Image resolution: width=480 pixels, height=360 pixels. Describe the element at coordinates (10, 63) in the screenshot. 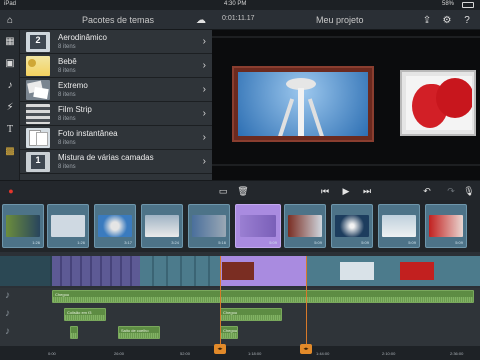

I see `photo-icon: ▣` at that location.